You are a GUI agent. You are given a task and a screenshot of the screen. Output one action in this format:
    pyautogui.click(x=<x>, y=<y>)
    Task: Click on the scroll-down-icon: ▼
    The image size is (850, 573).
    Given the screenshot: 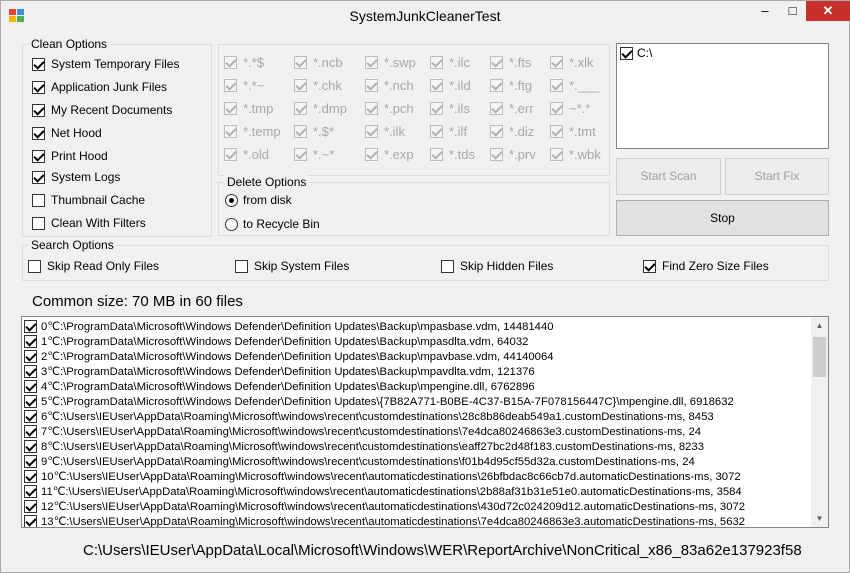 What is the action you would take?
    pyautogui.click(x=819, y=518)
    